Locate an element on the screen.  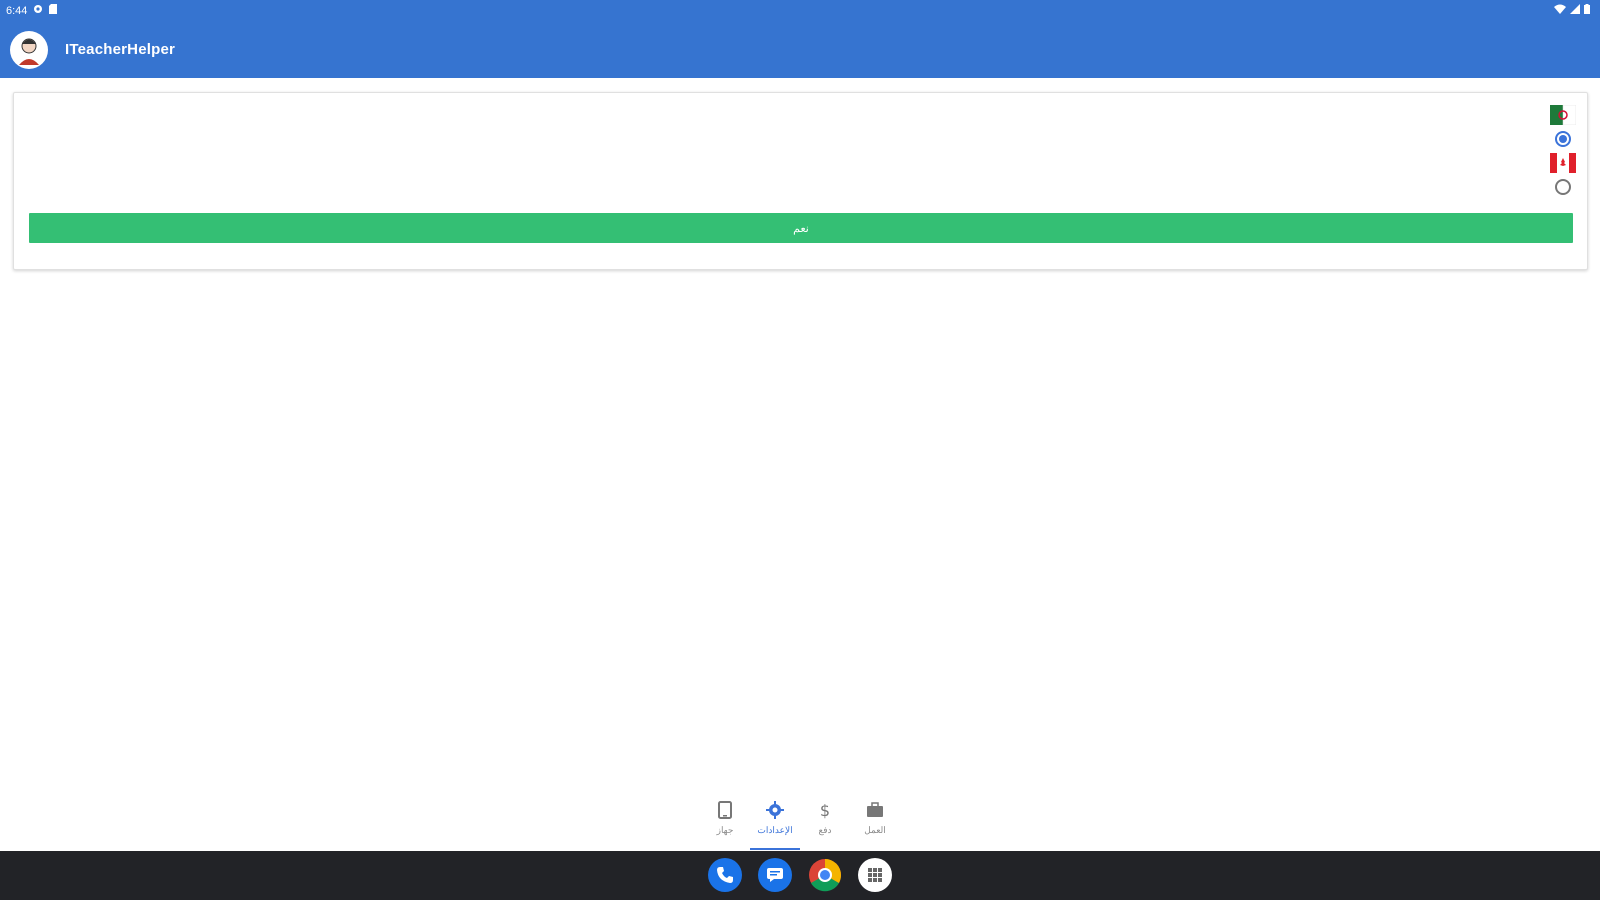
status-time: 6:44 is located at coordinates (17, 10).